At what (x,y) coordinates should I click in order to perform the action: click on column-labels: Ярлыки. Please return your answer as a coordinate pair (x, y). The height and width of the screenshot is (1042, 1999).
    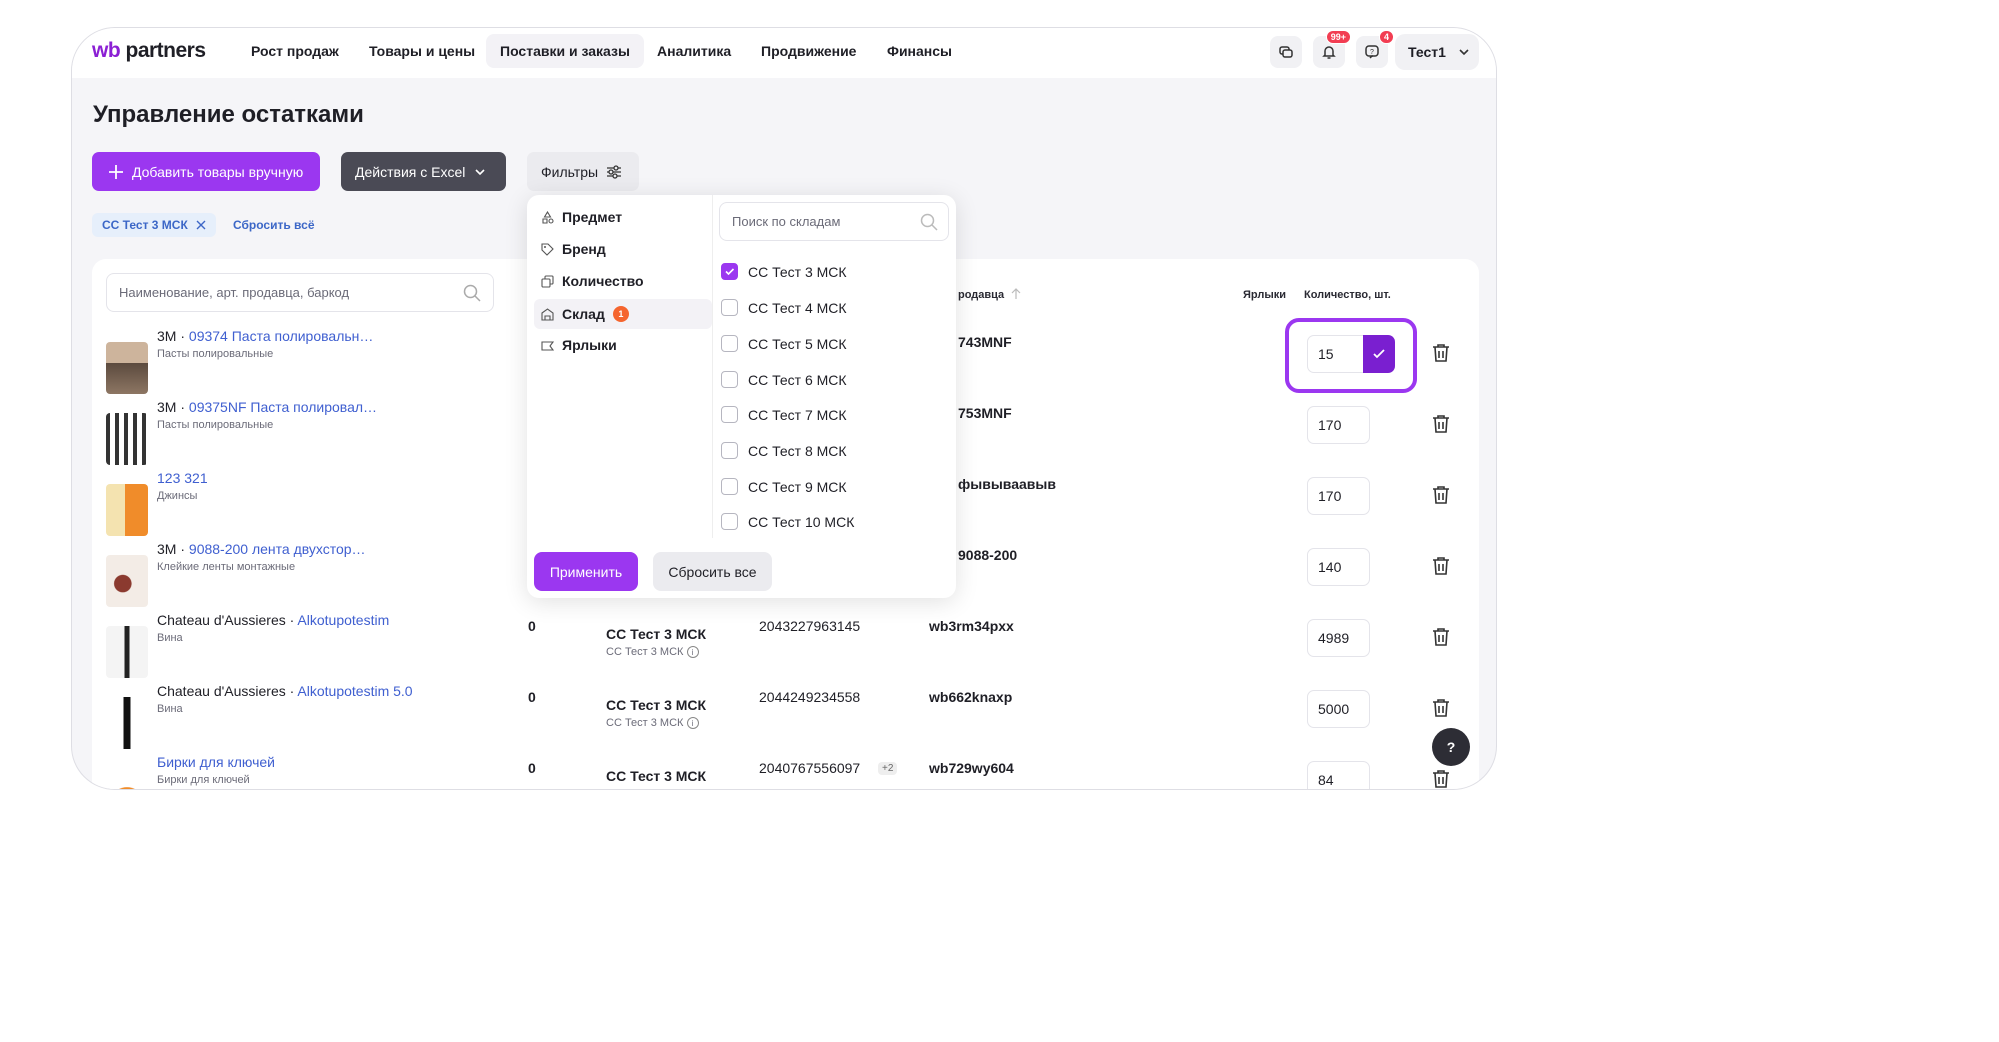
    Looking at the image, I should click on (1265, 295).